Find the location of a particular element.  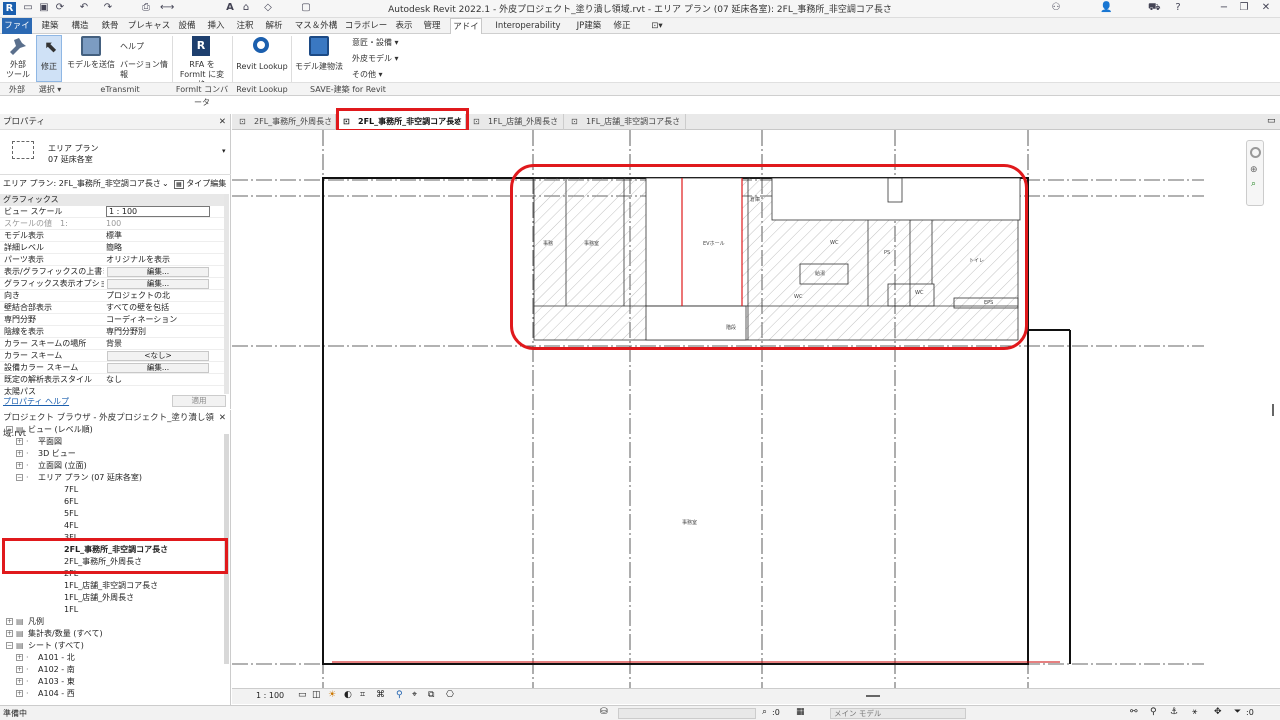

send-model-button: モデルを送信 is located at coordinates (91, 59).